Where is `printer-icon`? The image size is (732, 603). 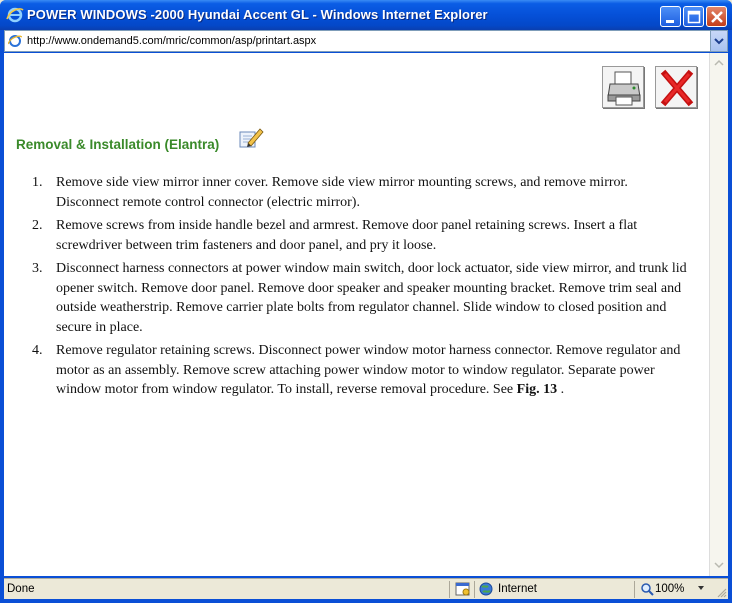
printer-icon is located at coordinates (624, 88).